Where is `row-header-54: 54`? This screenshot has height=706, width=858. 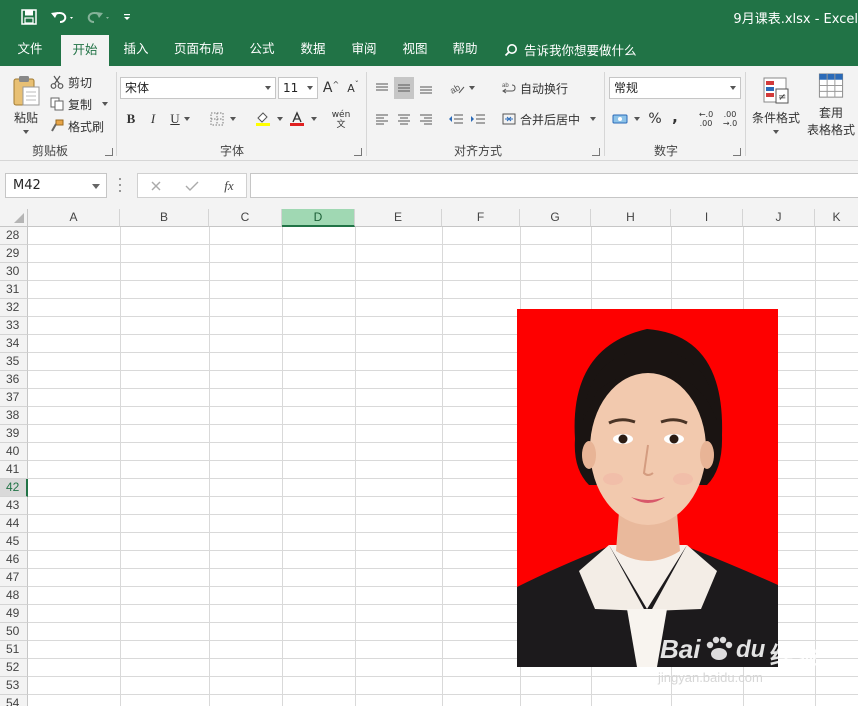
row-header-54: 54 is located at coordinates (14, 700).